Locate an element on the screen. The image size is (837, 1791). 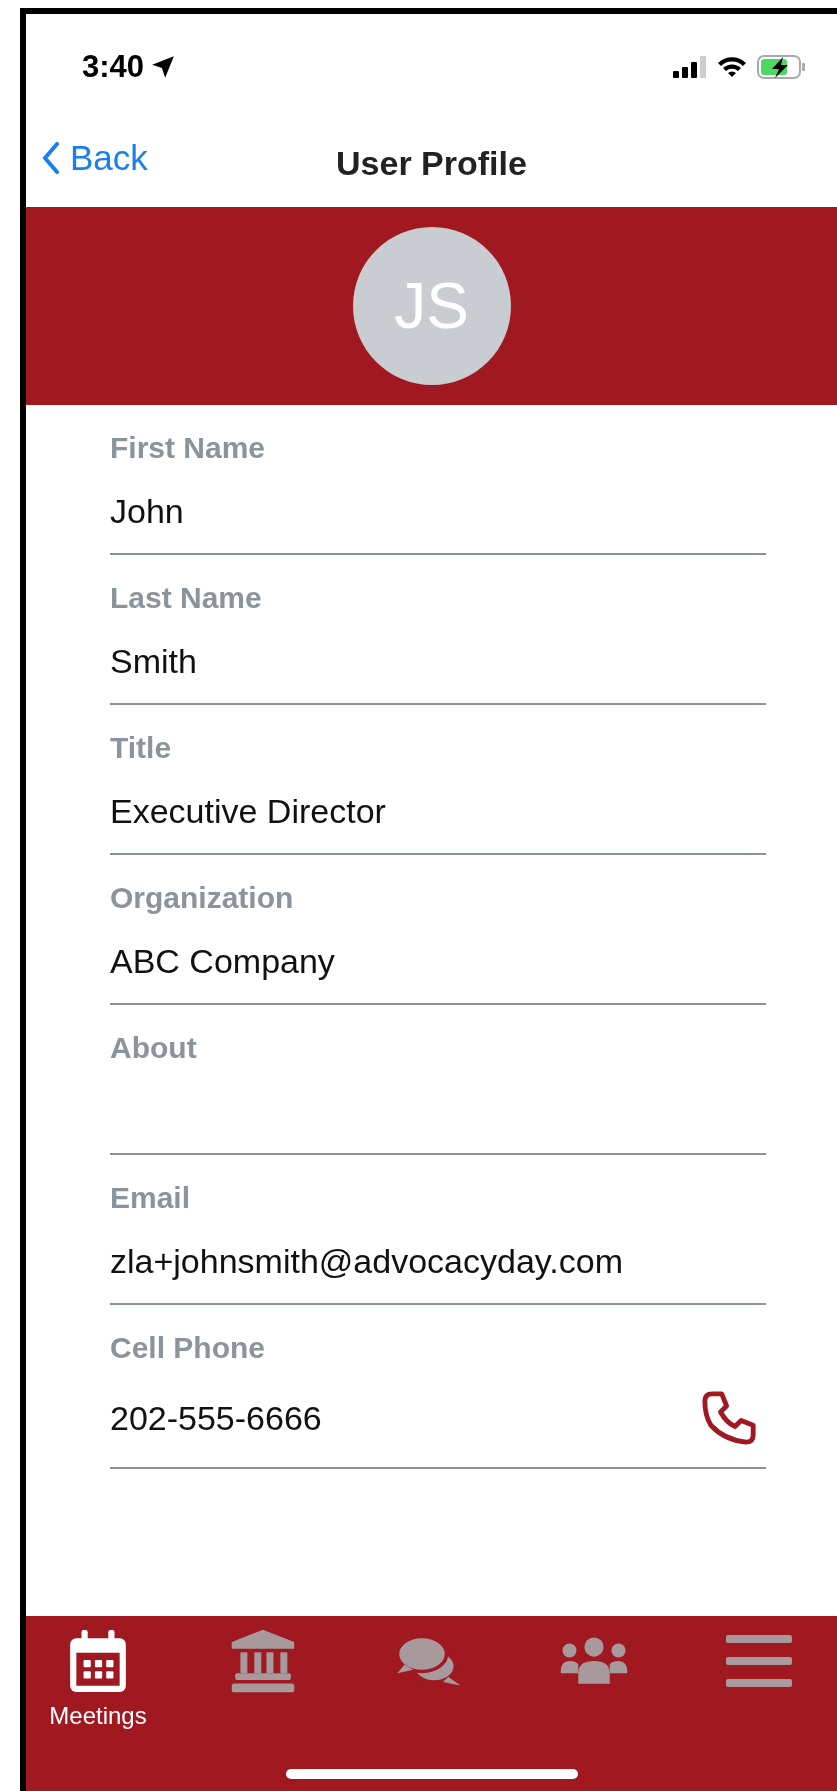
field-value: Smith is located at coordinates (153, 661).